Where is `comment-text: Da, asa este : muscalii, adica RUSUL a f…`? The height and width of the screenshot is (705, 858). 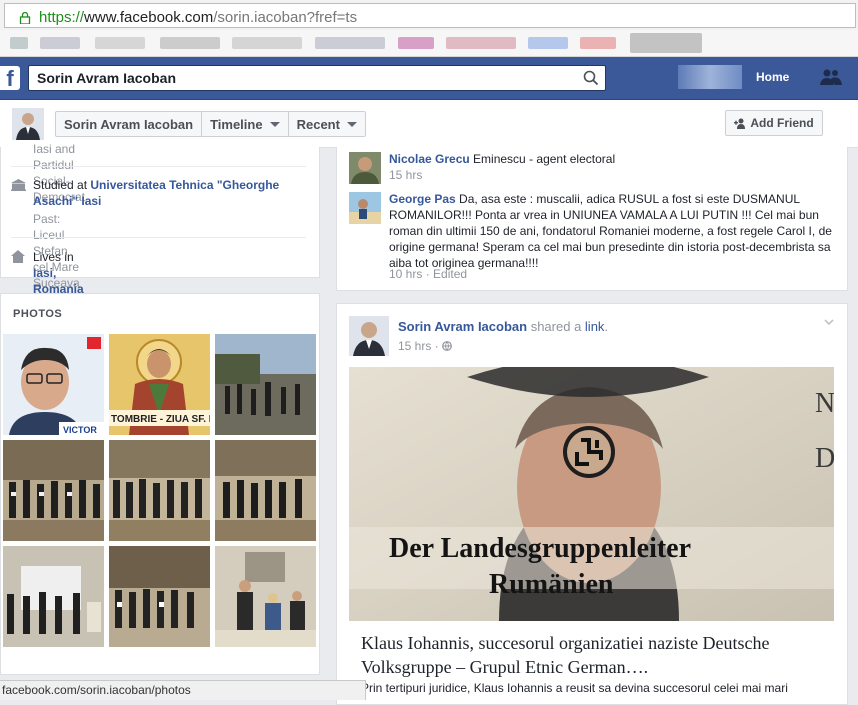
comment-text: Da, asa este : muscalii, adica RUSUL a f… is located at coordinates (610, 231).